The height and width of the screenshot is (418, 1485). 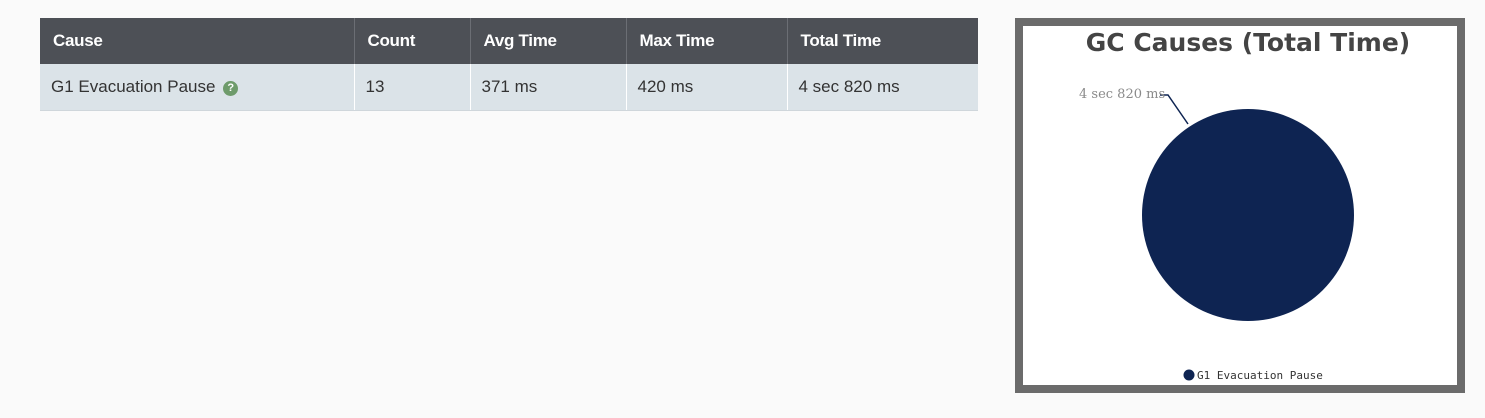 I want to click on question-circle-icon: ?, so click(x=231, y=88).